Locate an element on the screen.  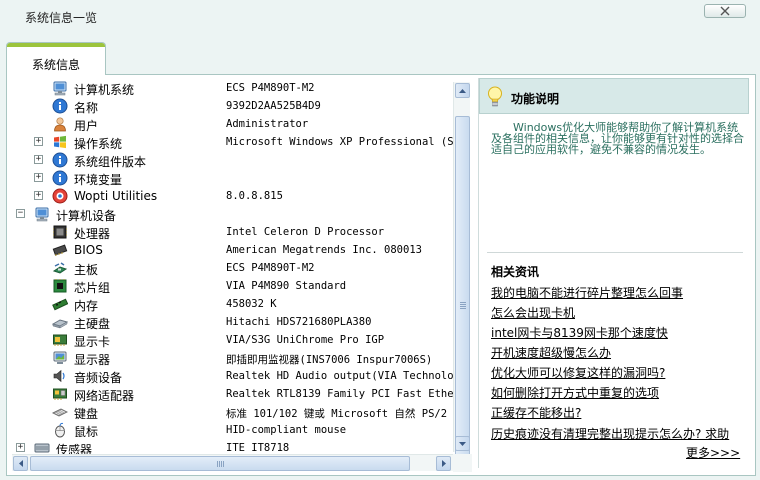
mouse-icon is located at coordinates (60, 430).